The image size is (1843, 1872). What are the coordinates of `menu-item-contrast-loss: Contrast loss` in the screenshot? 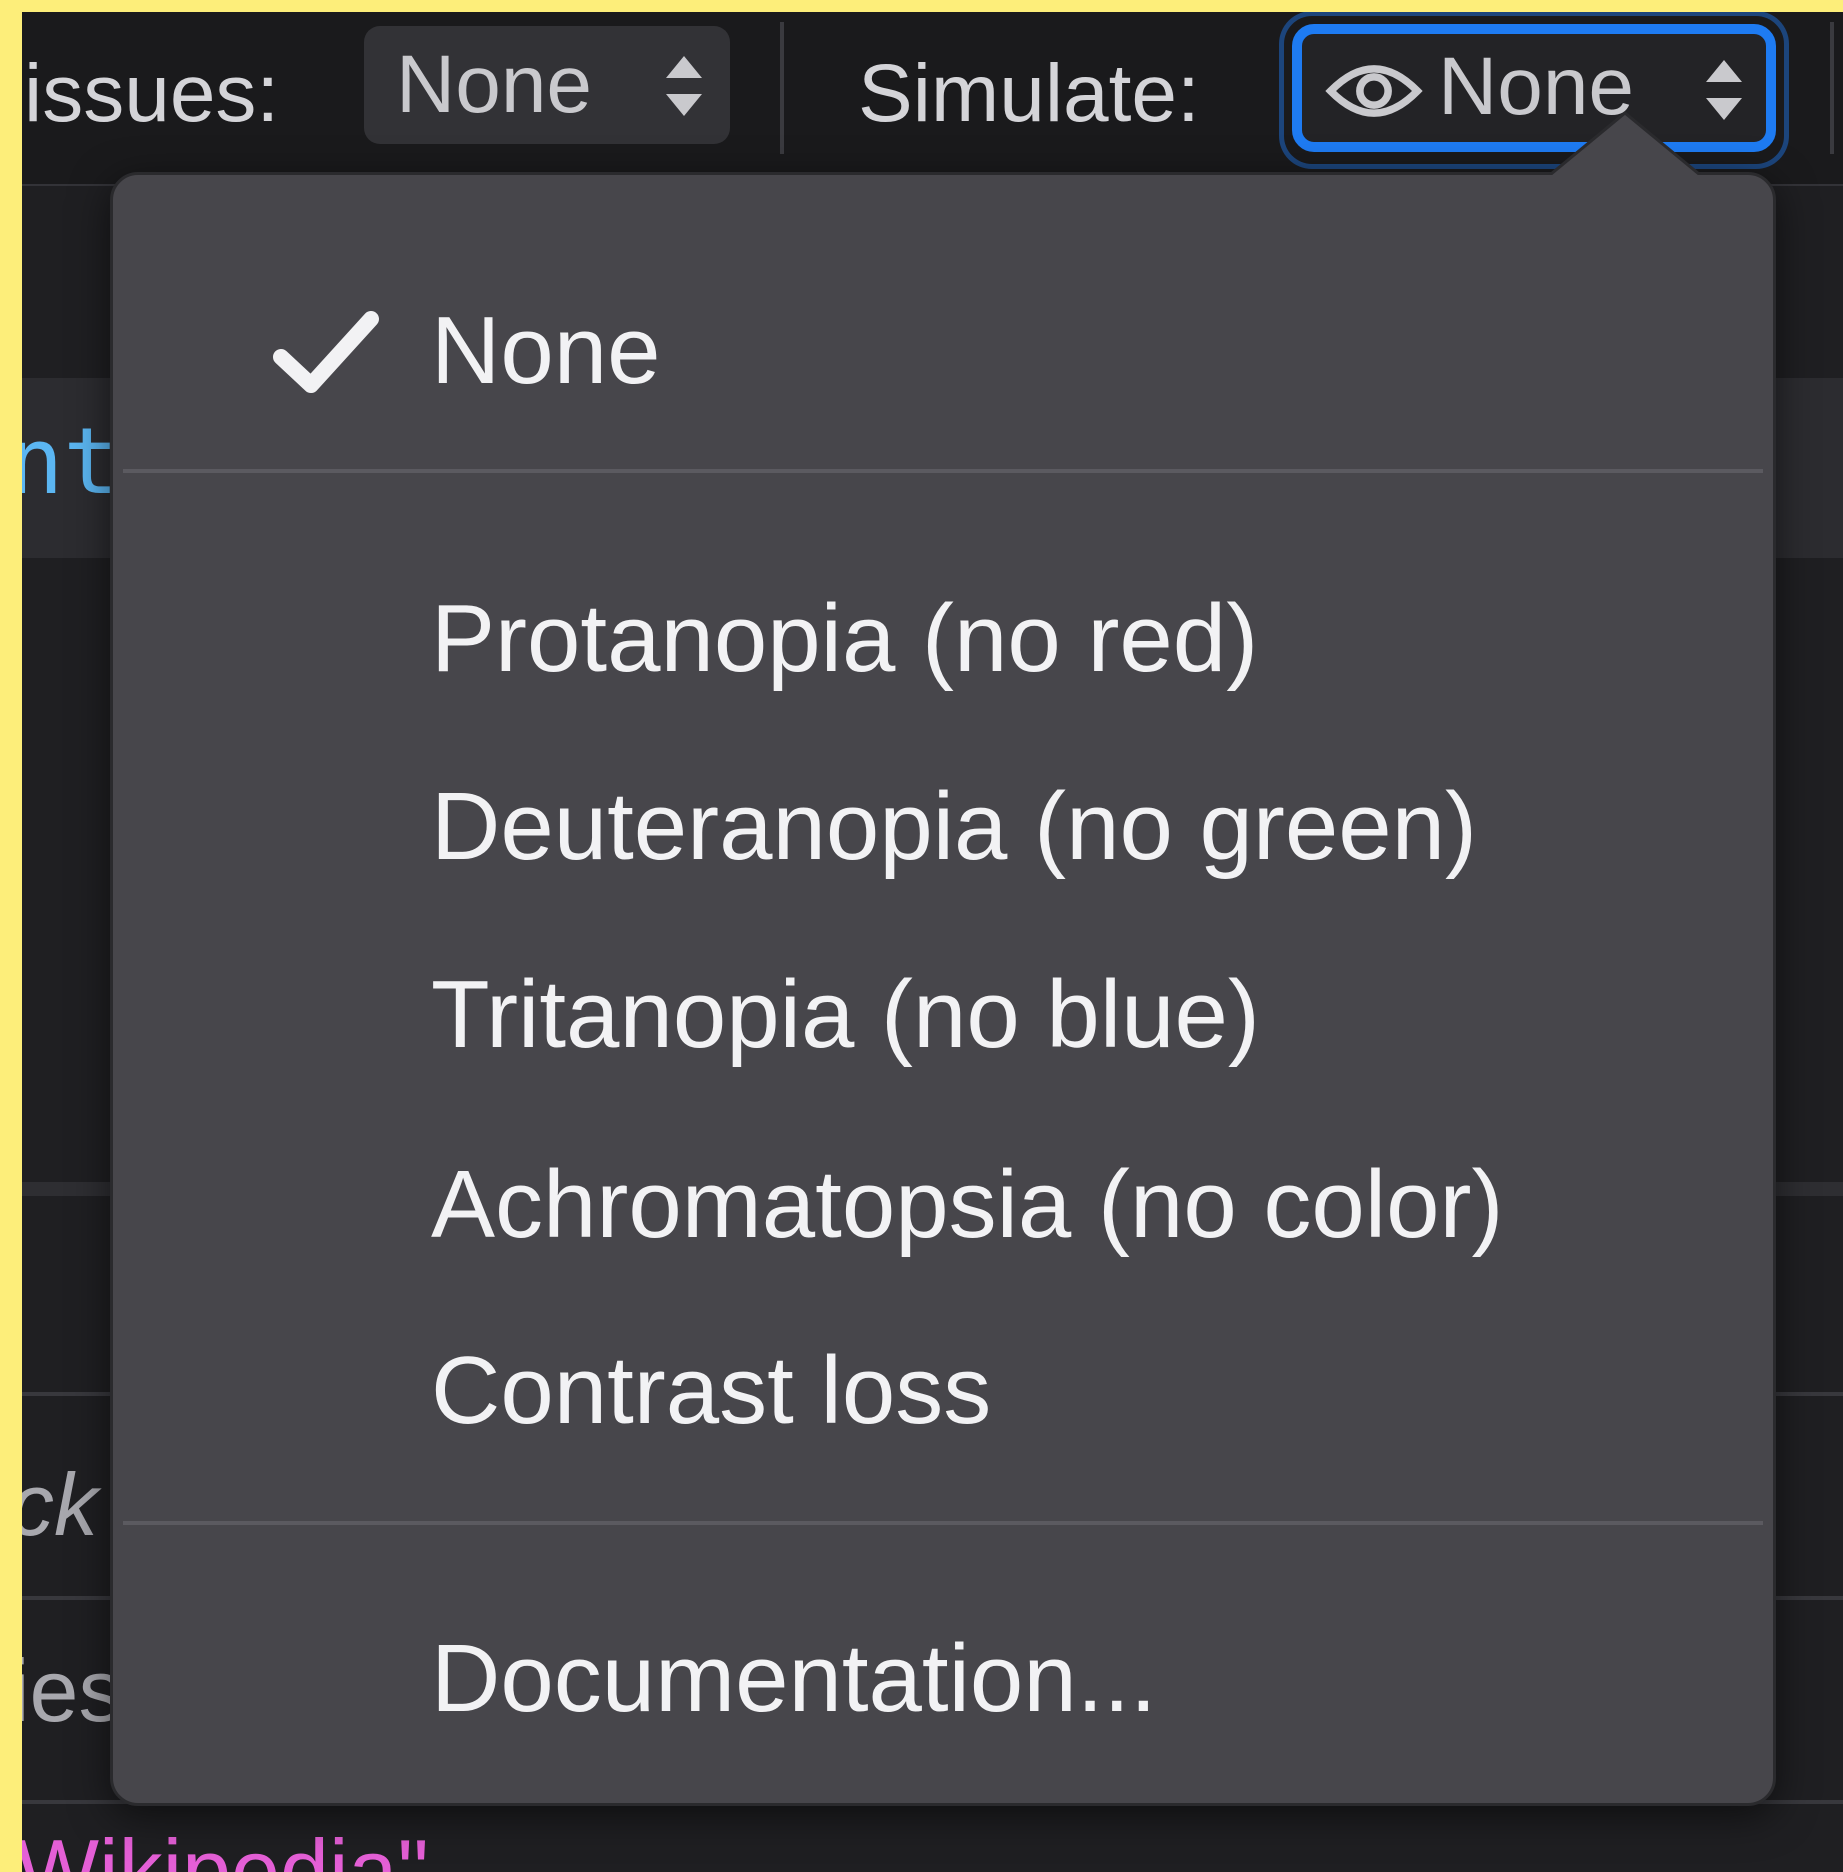 It's located at (943, 1391).